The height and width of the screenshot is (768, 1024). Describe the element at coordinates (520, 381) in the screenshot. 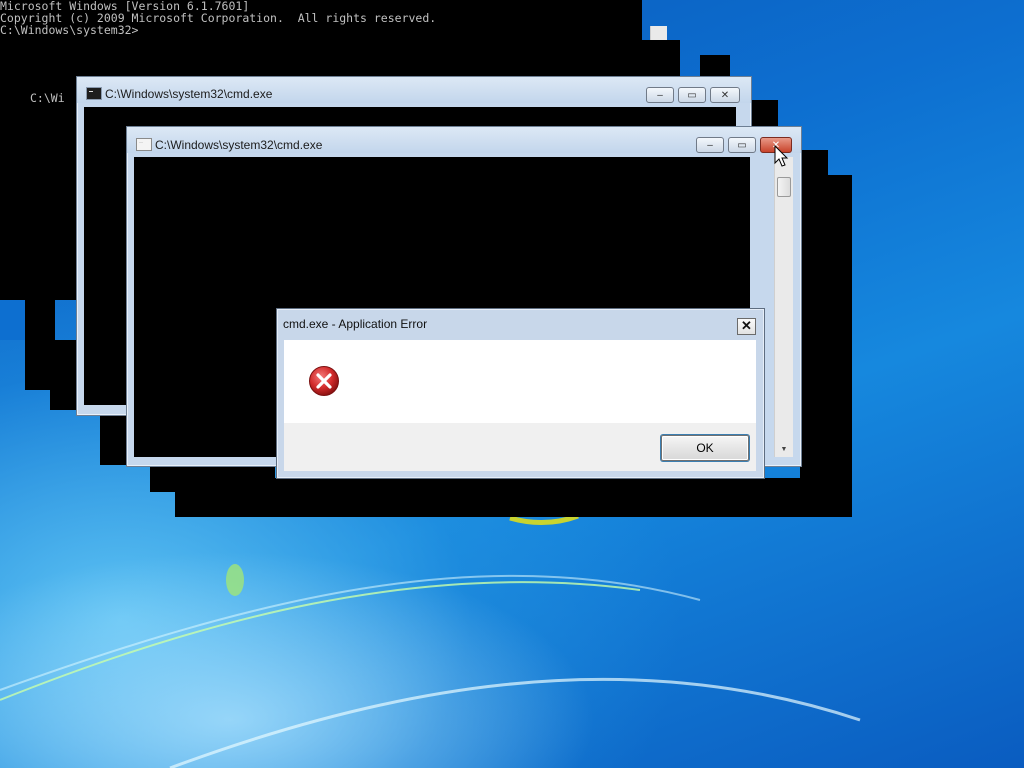

I see `dialog-message-area` at that location.